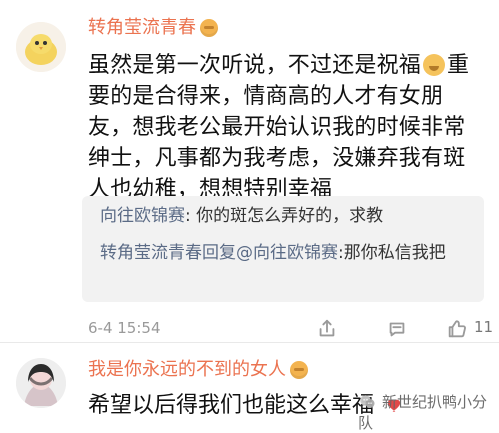 Image resolution: width=499 pixels, height=433 pixels. I want to click on like-count: 11, so click(484, 327).